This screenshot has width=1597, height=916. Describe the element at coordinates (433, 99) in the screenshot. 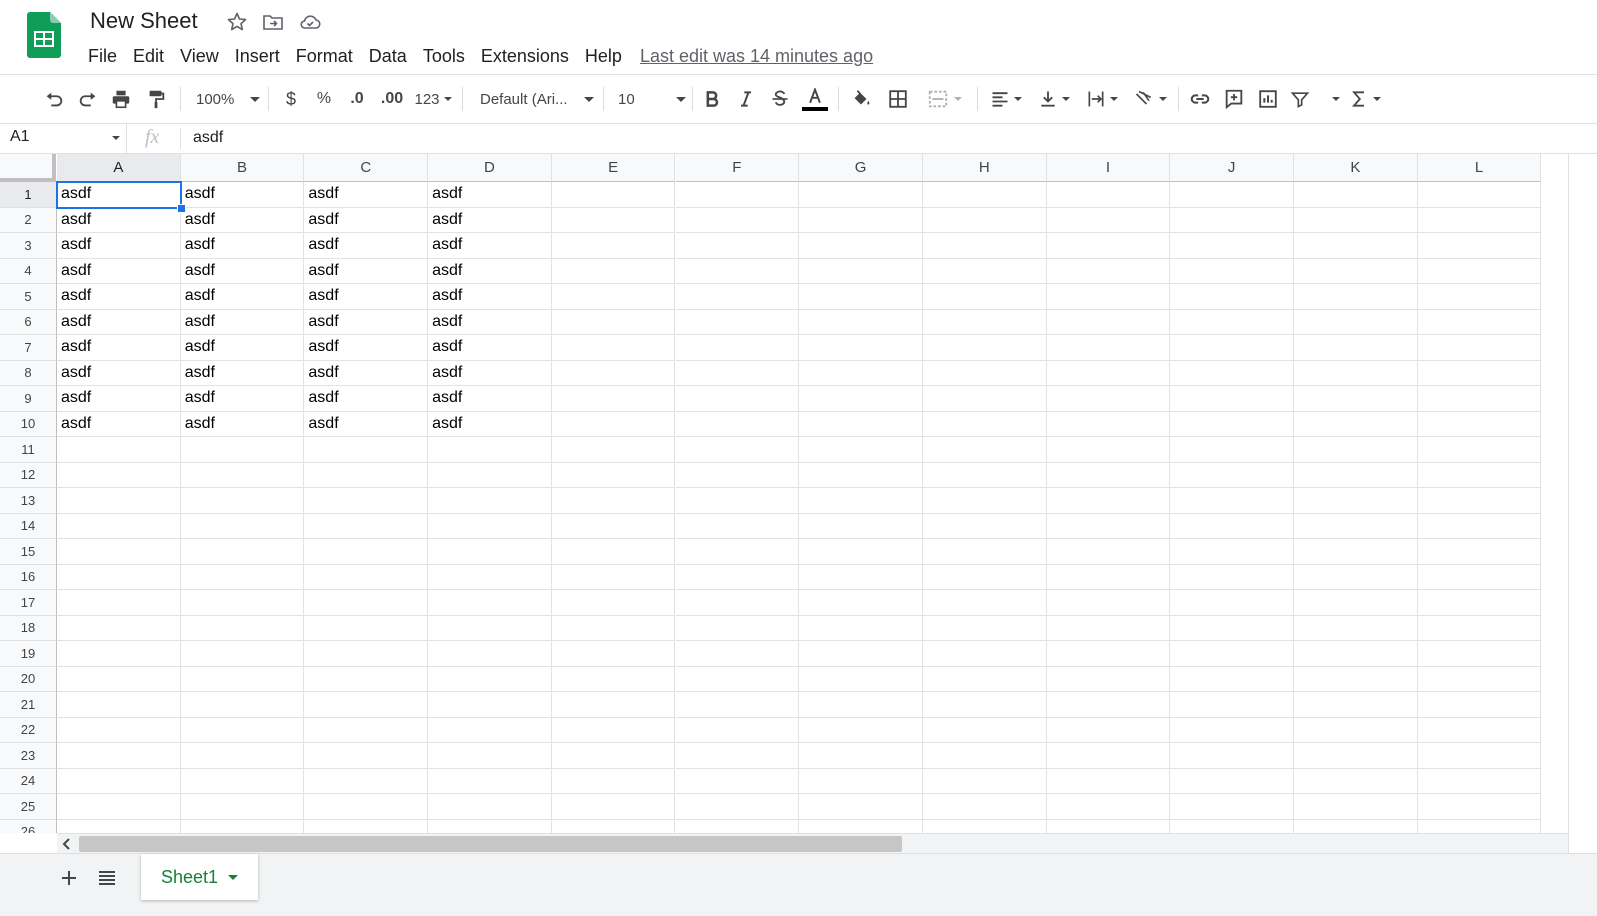

I see `more-formats-button: 123` at that location.